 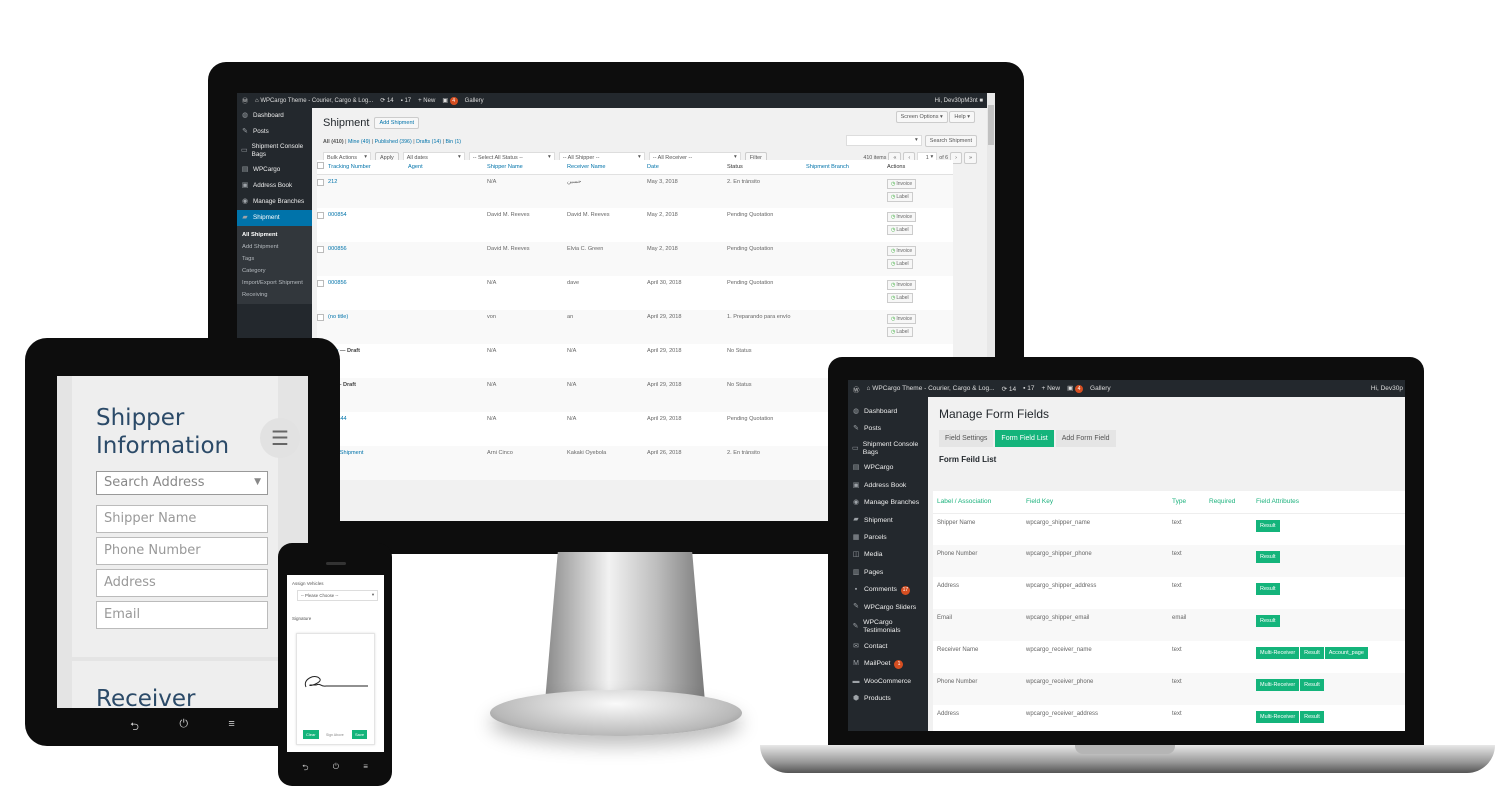 What do you see at coordinates (447, 167) in the screenshot?
I see `column-header: Agent` at bounding box center [447, 167].